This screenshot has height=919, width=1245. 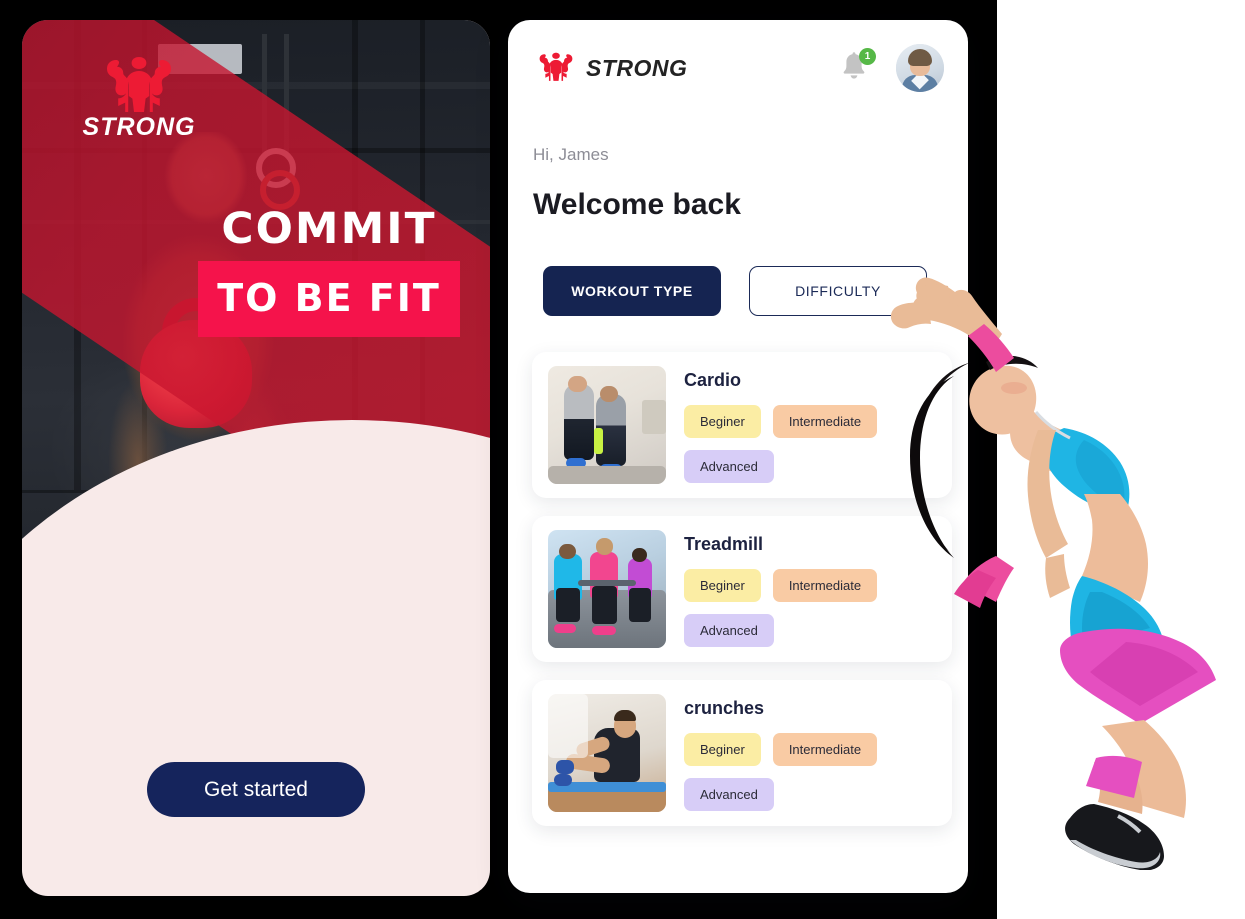 I want to click on page-title: Welcome back, so click(x=637, y=204).